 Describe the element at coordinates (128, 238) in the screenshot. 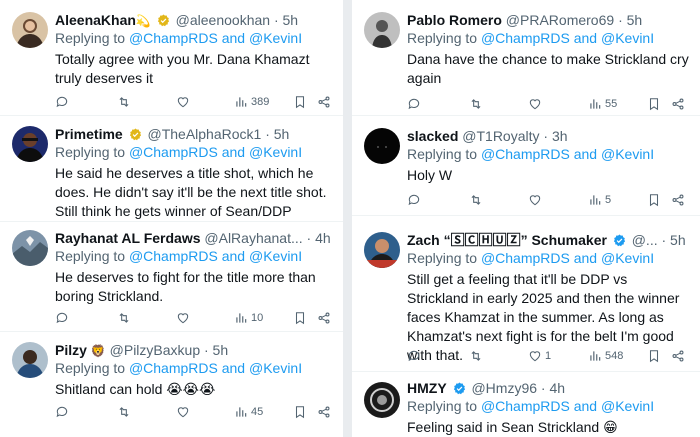

I see `display-name: Rayhanat AL Ferdaws` at that location.